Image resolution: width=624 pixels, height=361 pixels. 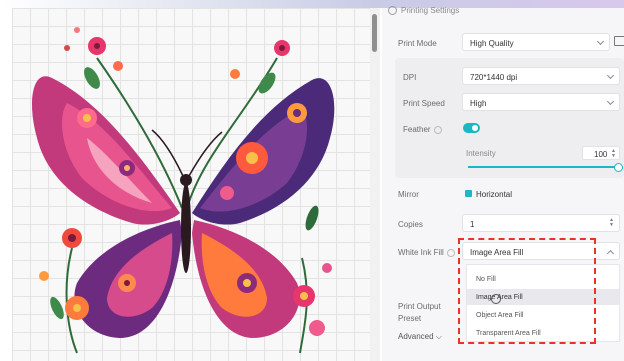 I want to click on intensity-value: 100, so click(x=601, y=154).